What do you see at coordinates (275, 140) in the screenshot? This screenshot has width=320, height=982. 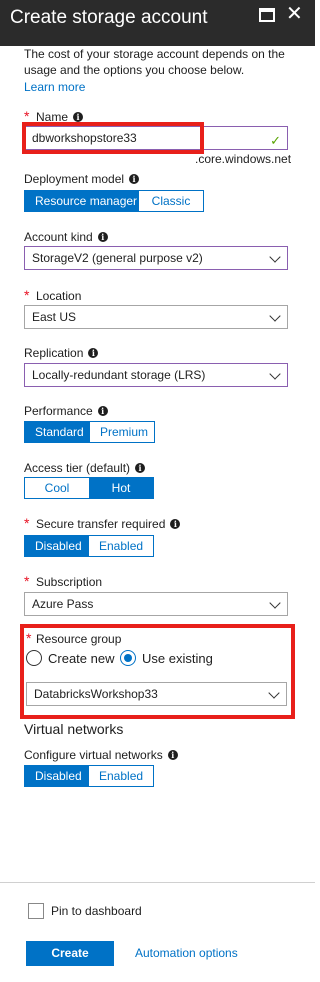 I see `checkmark-icon: ✓` at bounding box center [275, 140].